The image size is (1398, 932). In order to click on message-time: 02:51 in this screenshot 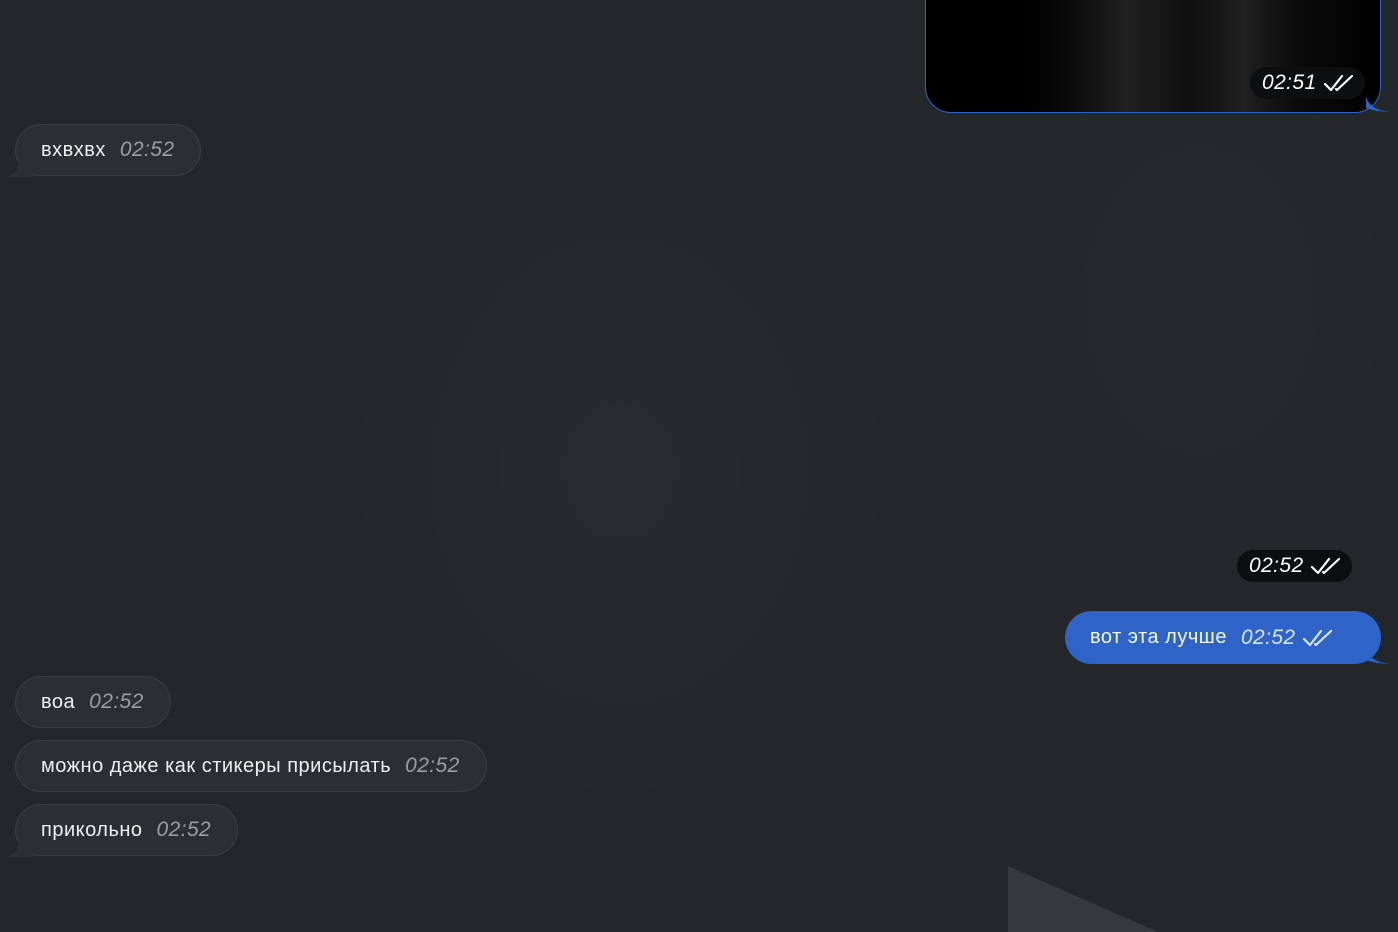, I will do `click(1289, 82)`.